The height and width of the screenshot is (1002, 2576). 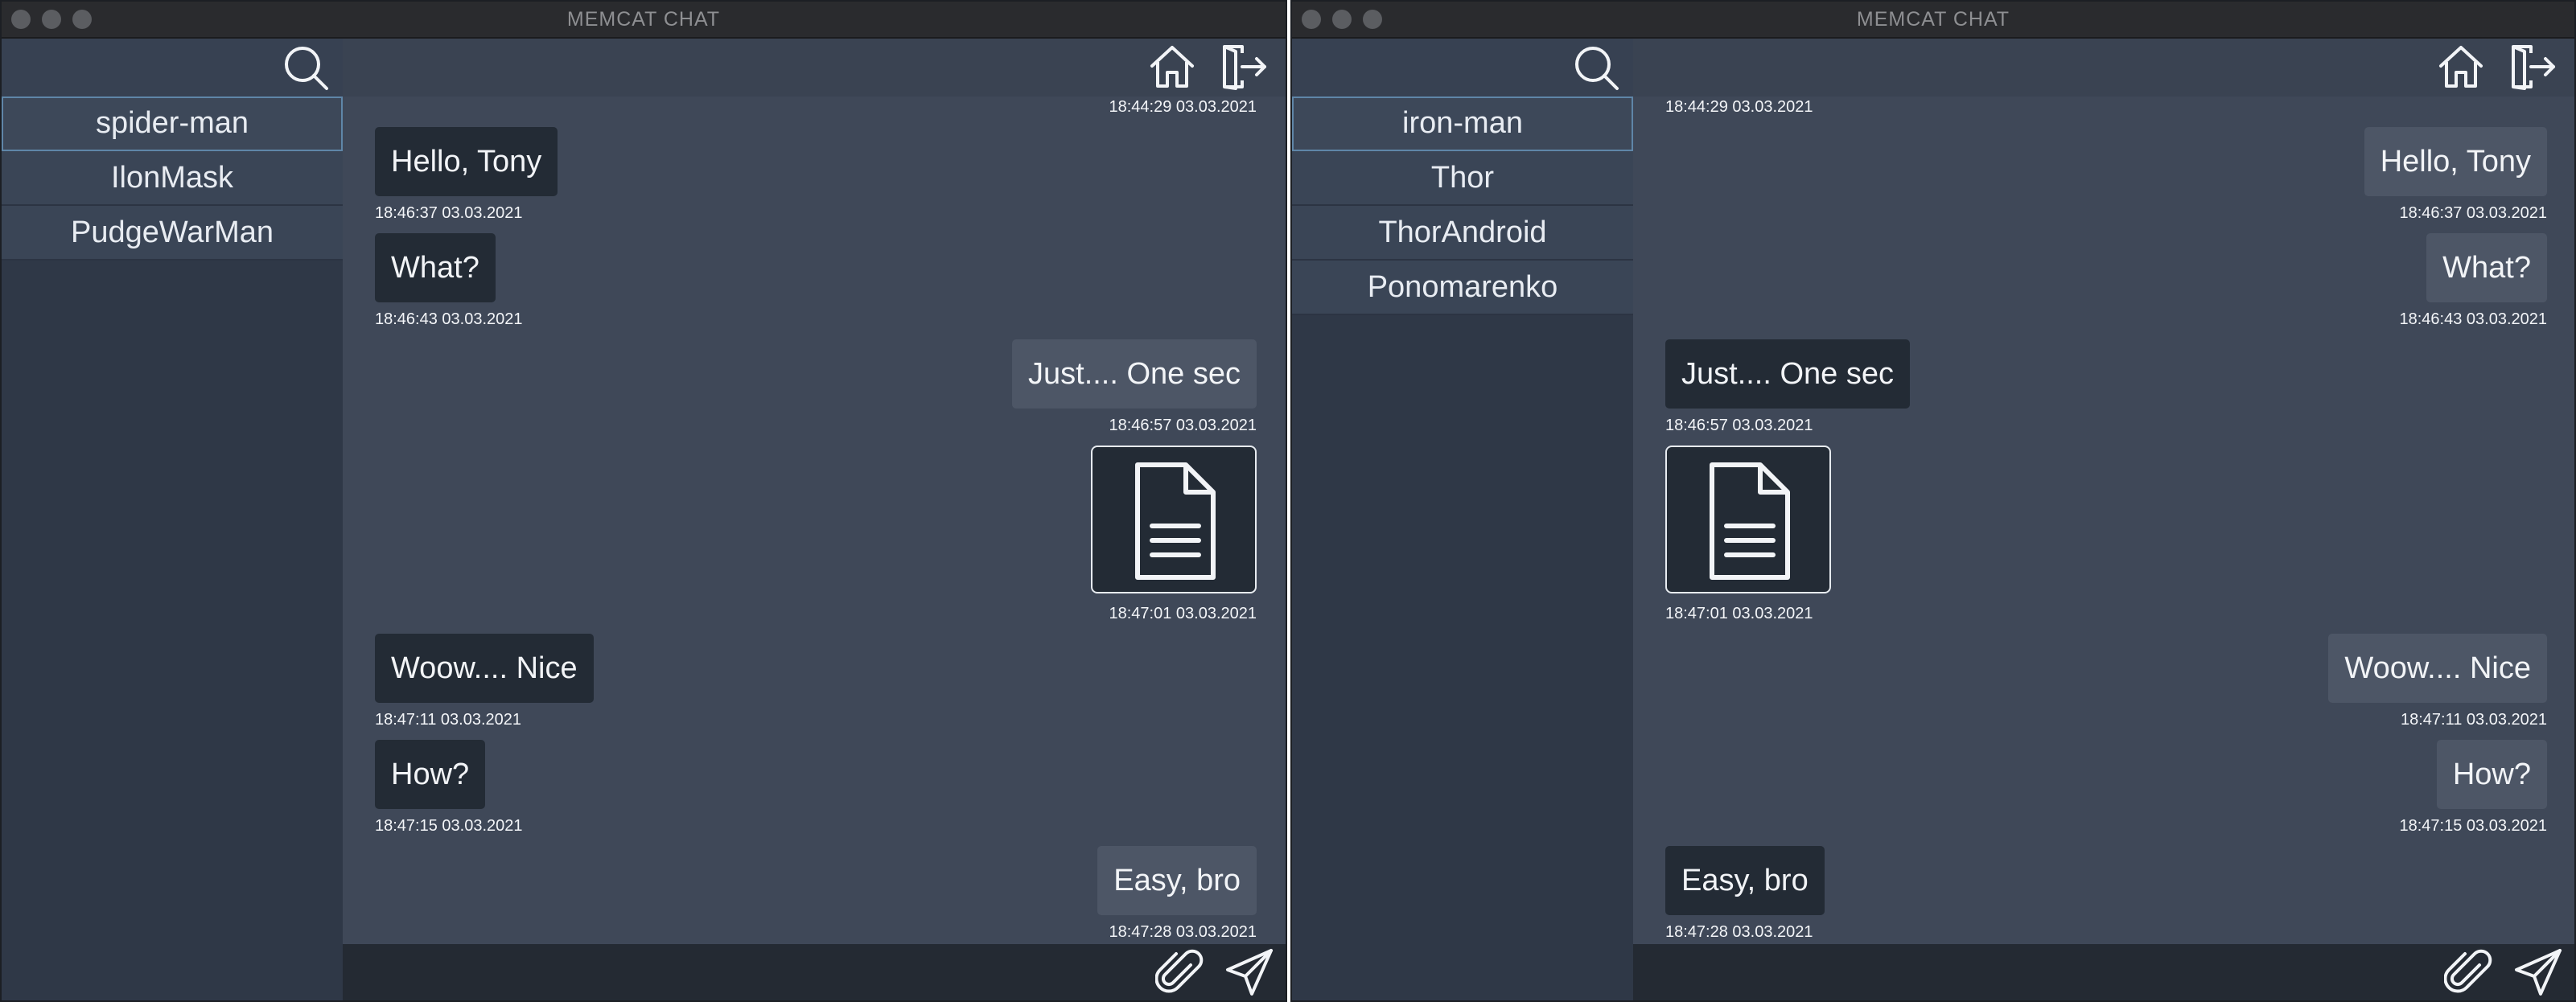 I want to click on contact-item: PudgeWarMan, so click(x=172, y=233).